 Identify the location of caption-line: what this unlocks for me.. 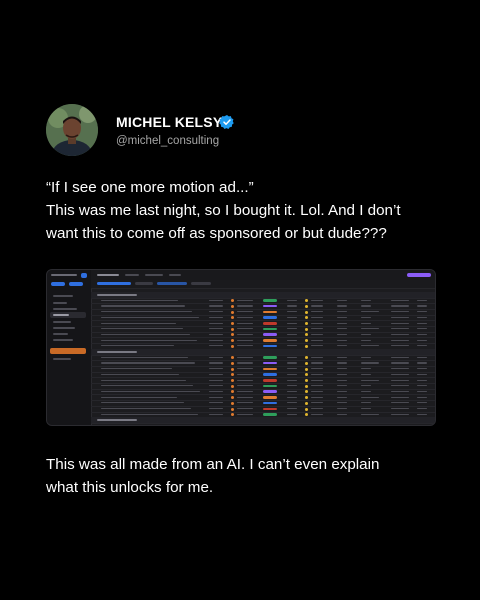
(130, 487).